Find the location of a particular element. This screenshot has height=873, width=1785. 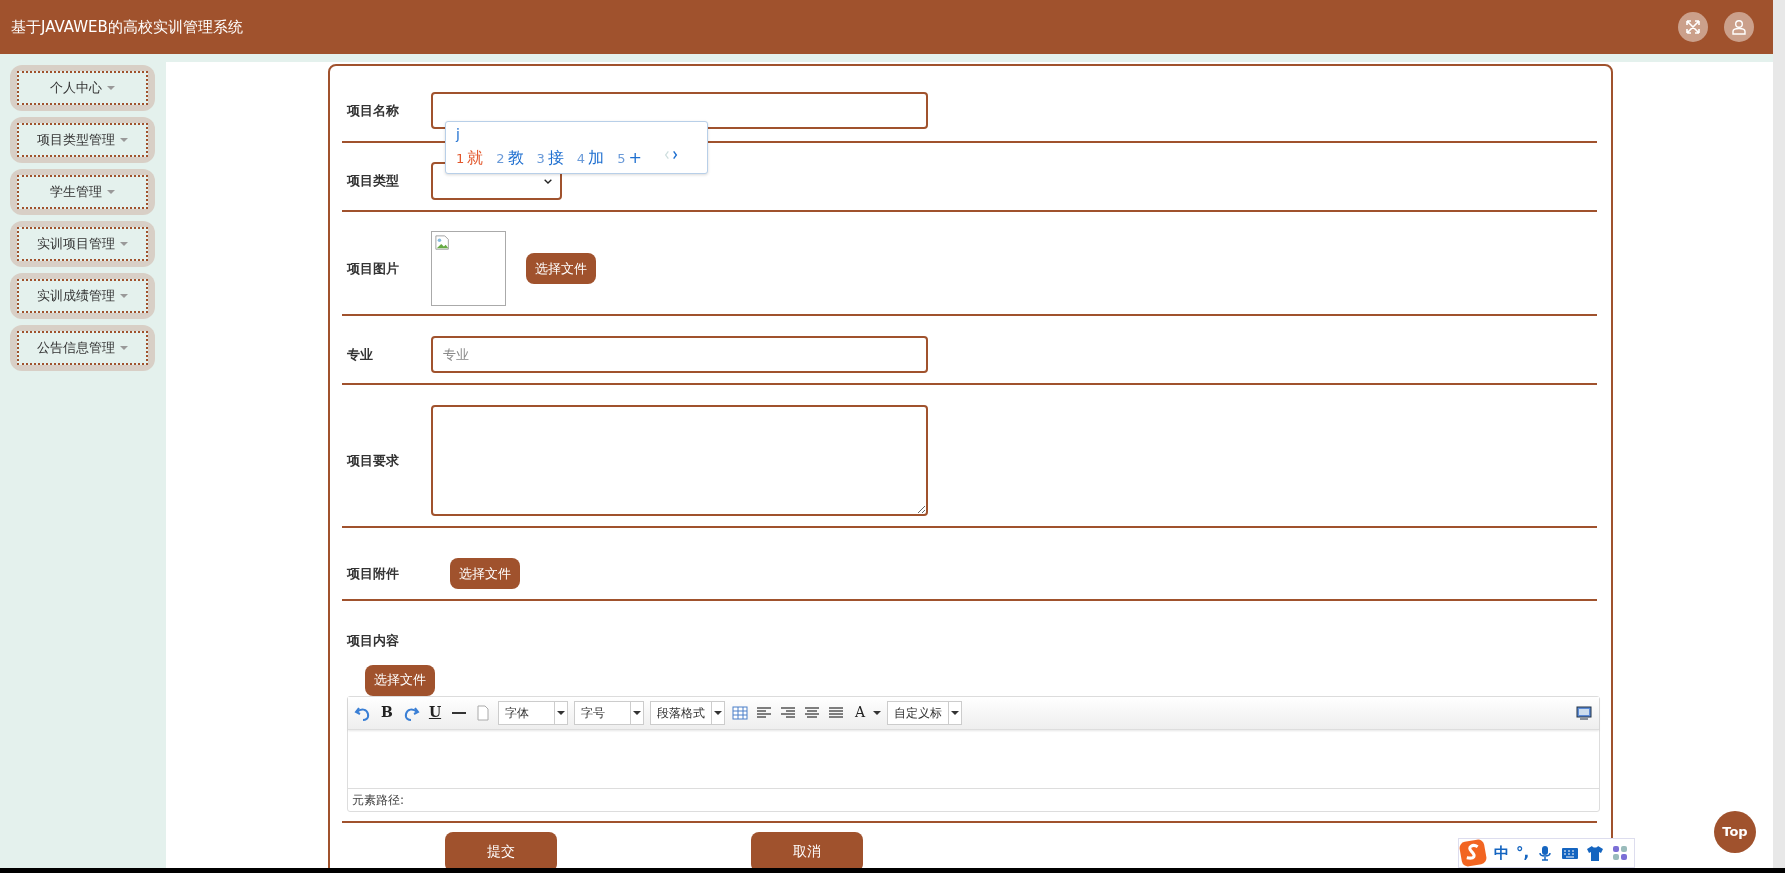

rich-text-editor: B U 字体 字号 段落格式 A 自定义标 元素路径: is located at coordinates (973, 753).